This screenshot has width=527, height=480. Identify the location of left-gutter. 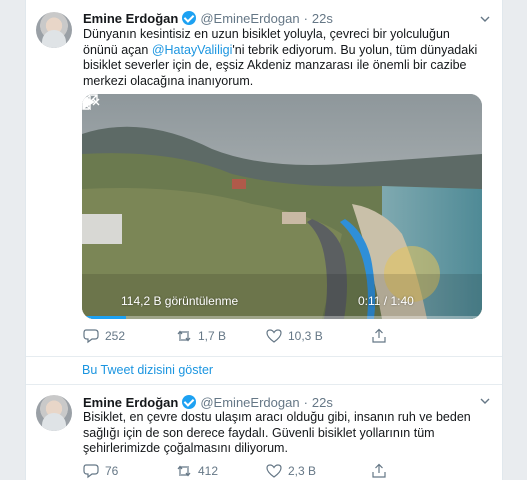
(13, 240).